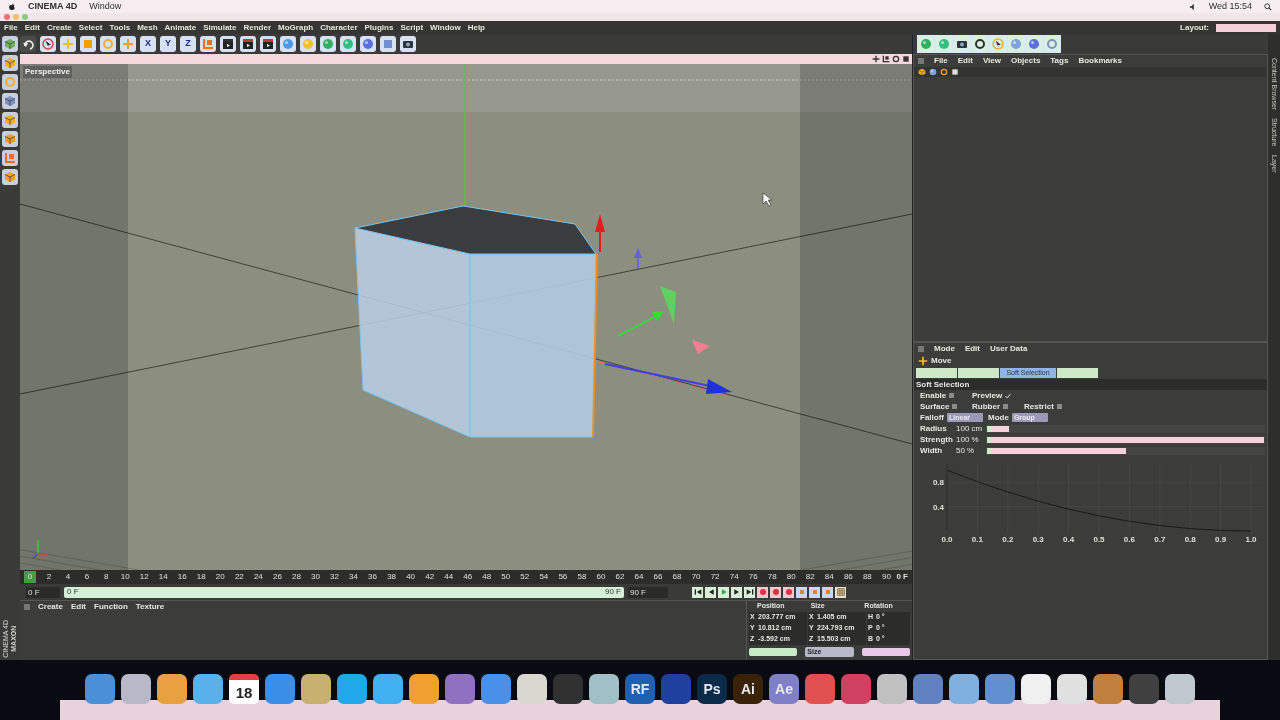 This screenshot has width=1280, height=720. I want to click on checkmark-icon, so click(1008, 395).